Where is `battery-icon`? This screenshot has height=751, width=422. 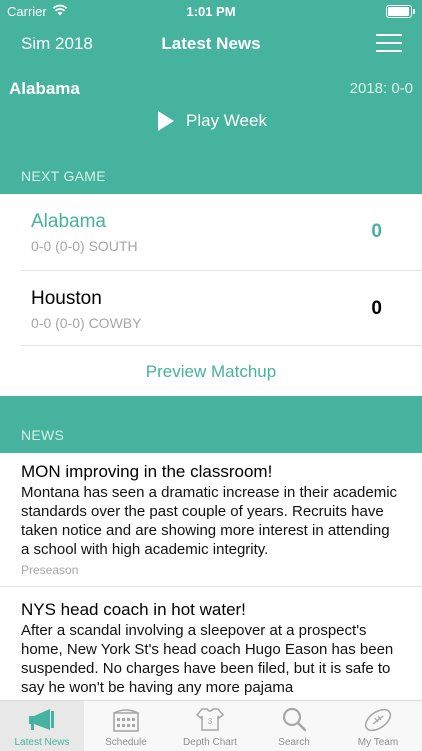
battery-icon is located at coordinates (400, 11).